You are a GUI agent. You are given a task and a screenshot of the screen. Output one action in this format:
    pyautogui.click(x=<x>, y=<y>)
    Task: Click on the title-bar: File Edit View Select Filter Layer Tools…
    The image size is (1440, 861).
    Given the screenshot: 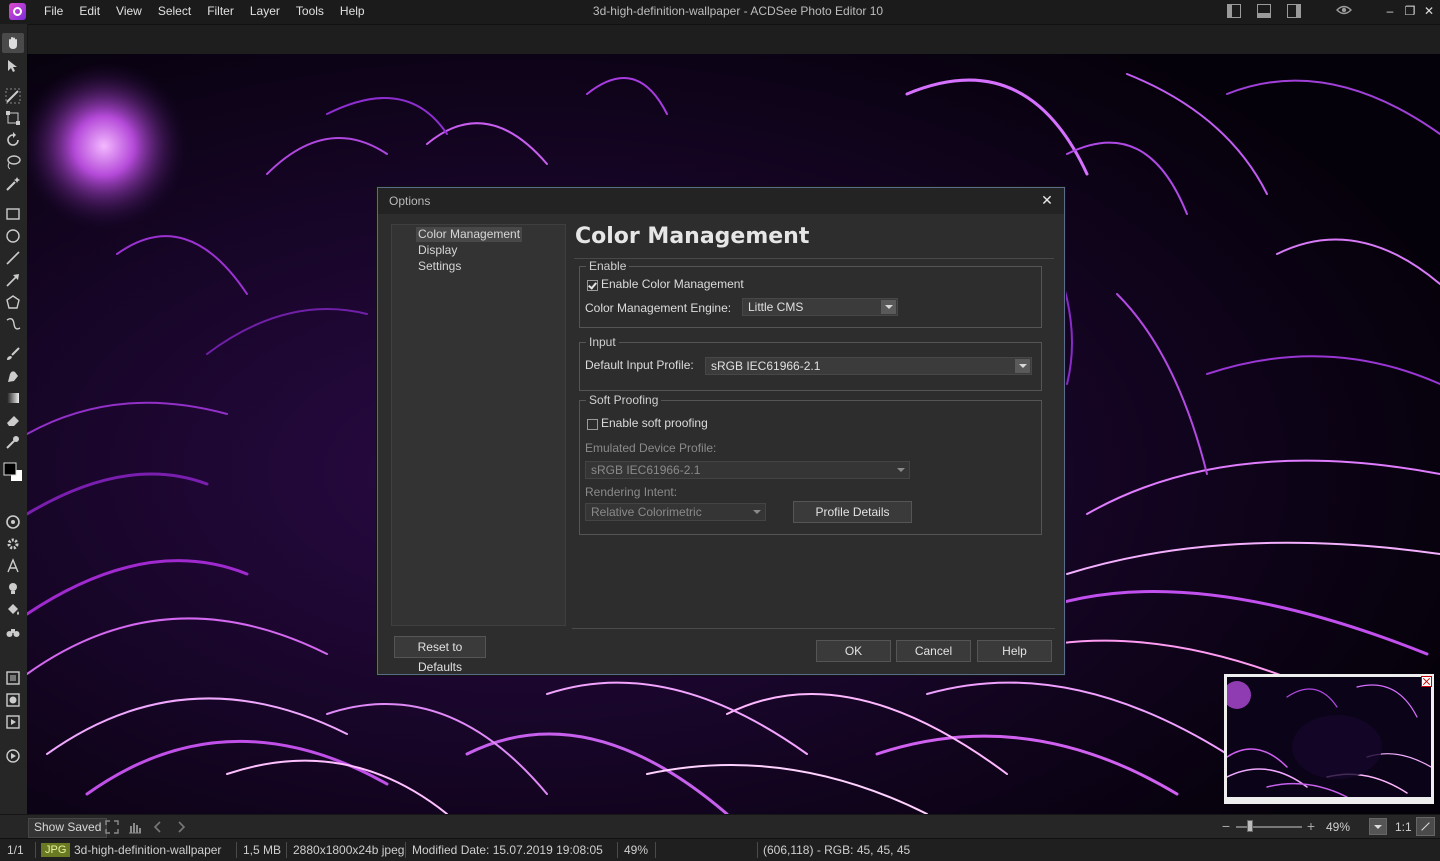 What is the action you would take?
    pyautogui.click(x=720, y=12)
    